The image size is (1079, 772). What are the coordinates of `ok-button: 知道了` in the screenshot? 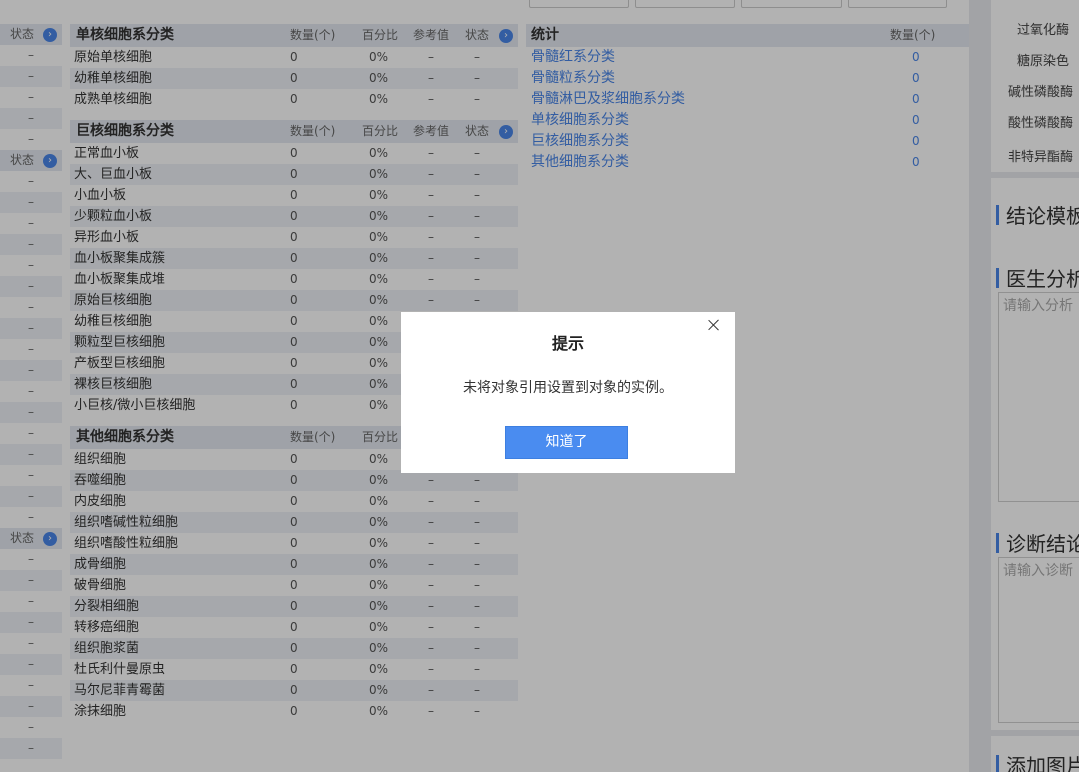 It's located at (566, 442).